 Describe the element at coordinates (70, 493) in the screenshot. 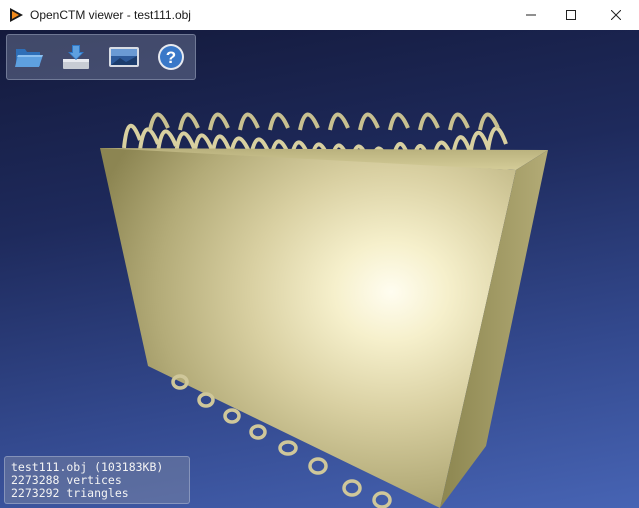

I see `triangle-count: 2273292 triangles` at that location.